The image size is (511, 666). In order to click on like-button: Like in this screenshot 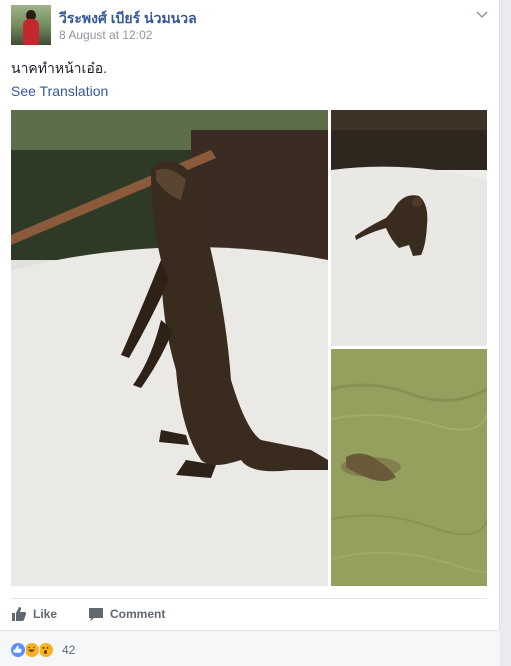, I will do `click(34, 614)`.